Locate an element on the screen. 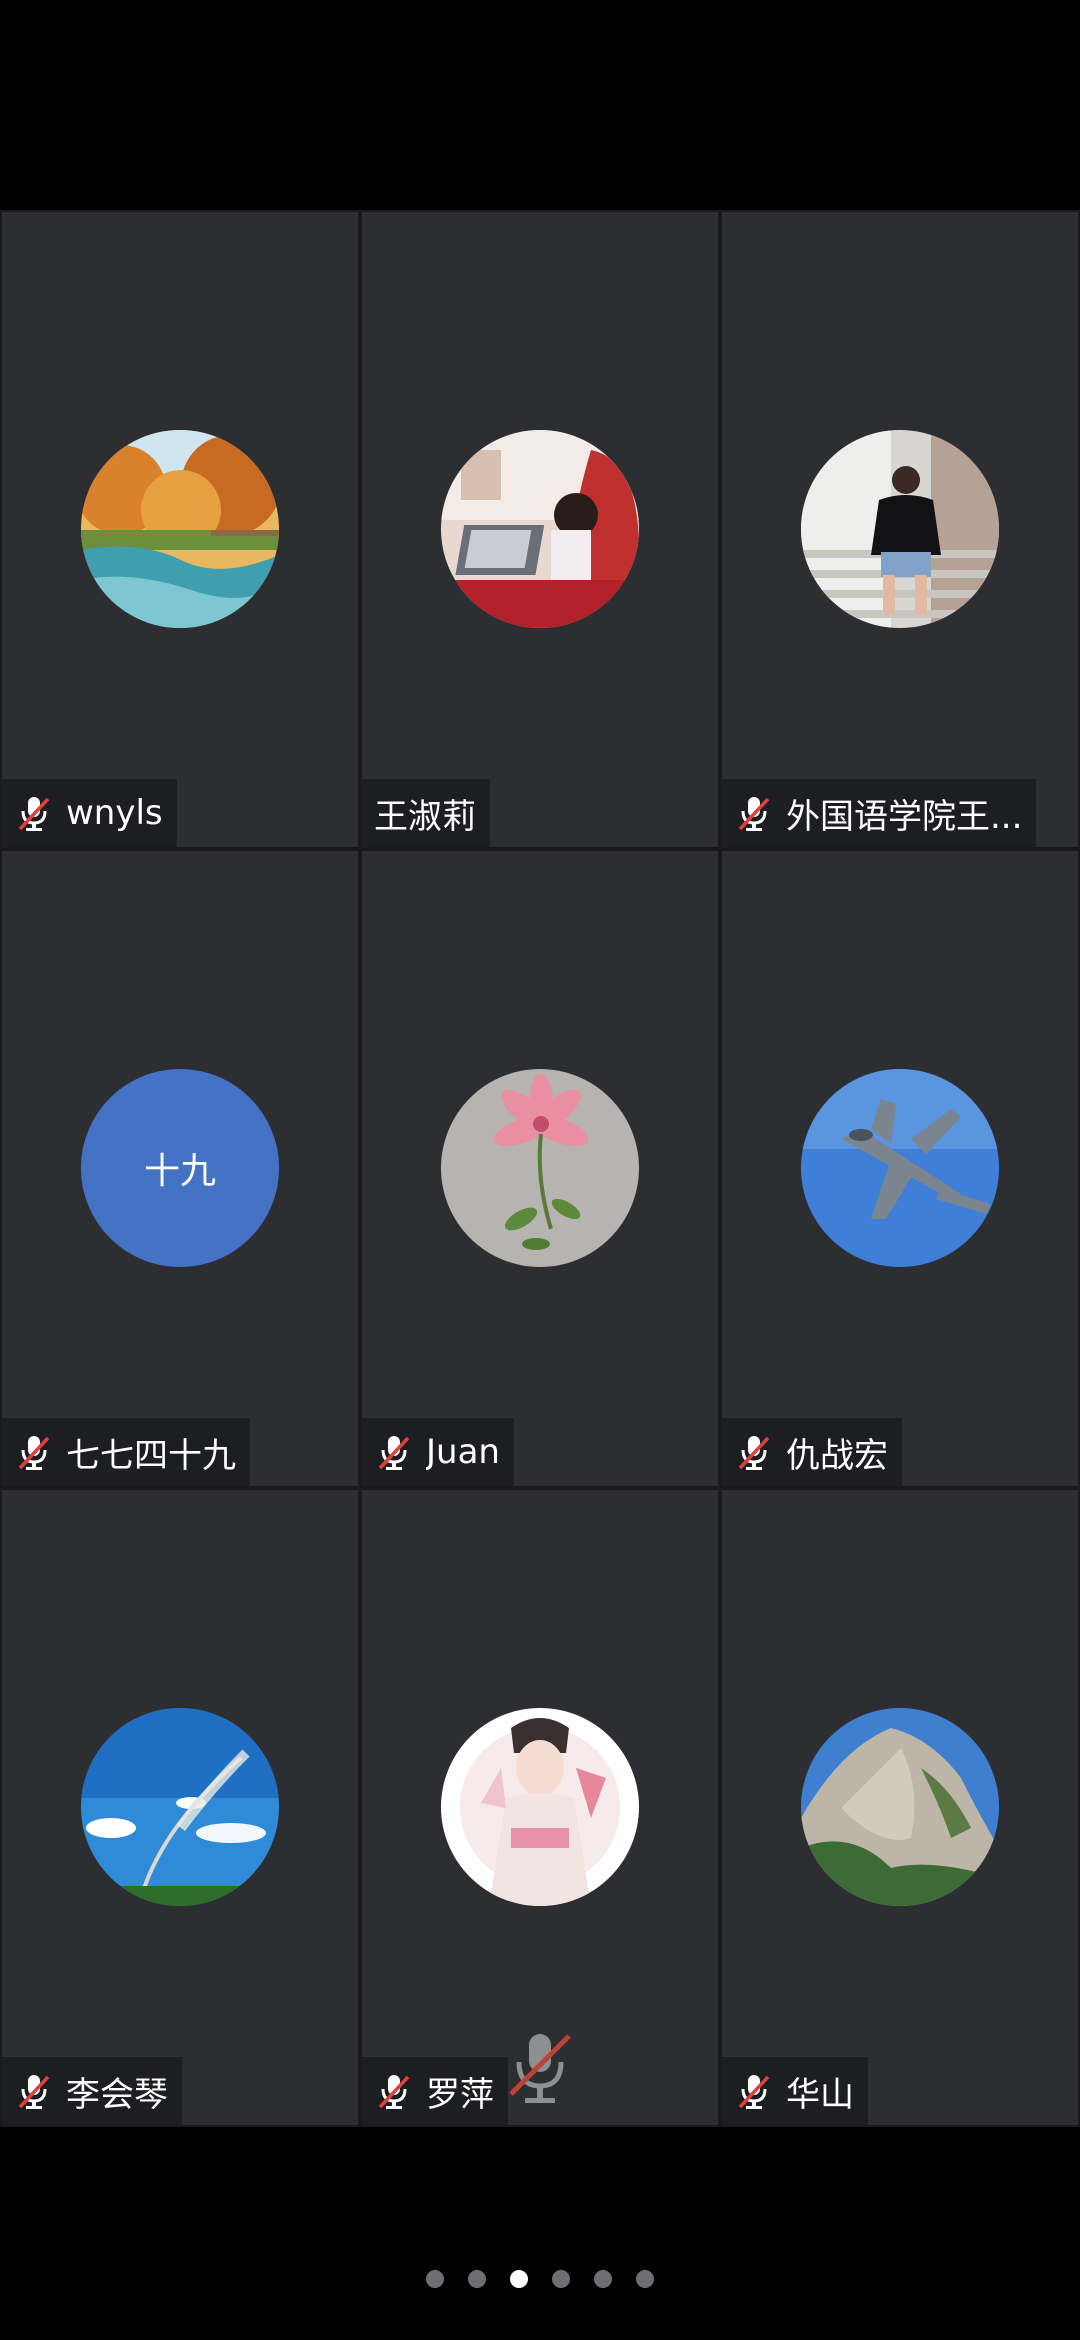 Image resolution: width=1080 pixels, height=2340 pixels. participant-tile: 华山 is located at coordinates (900, 1807).